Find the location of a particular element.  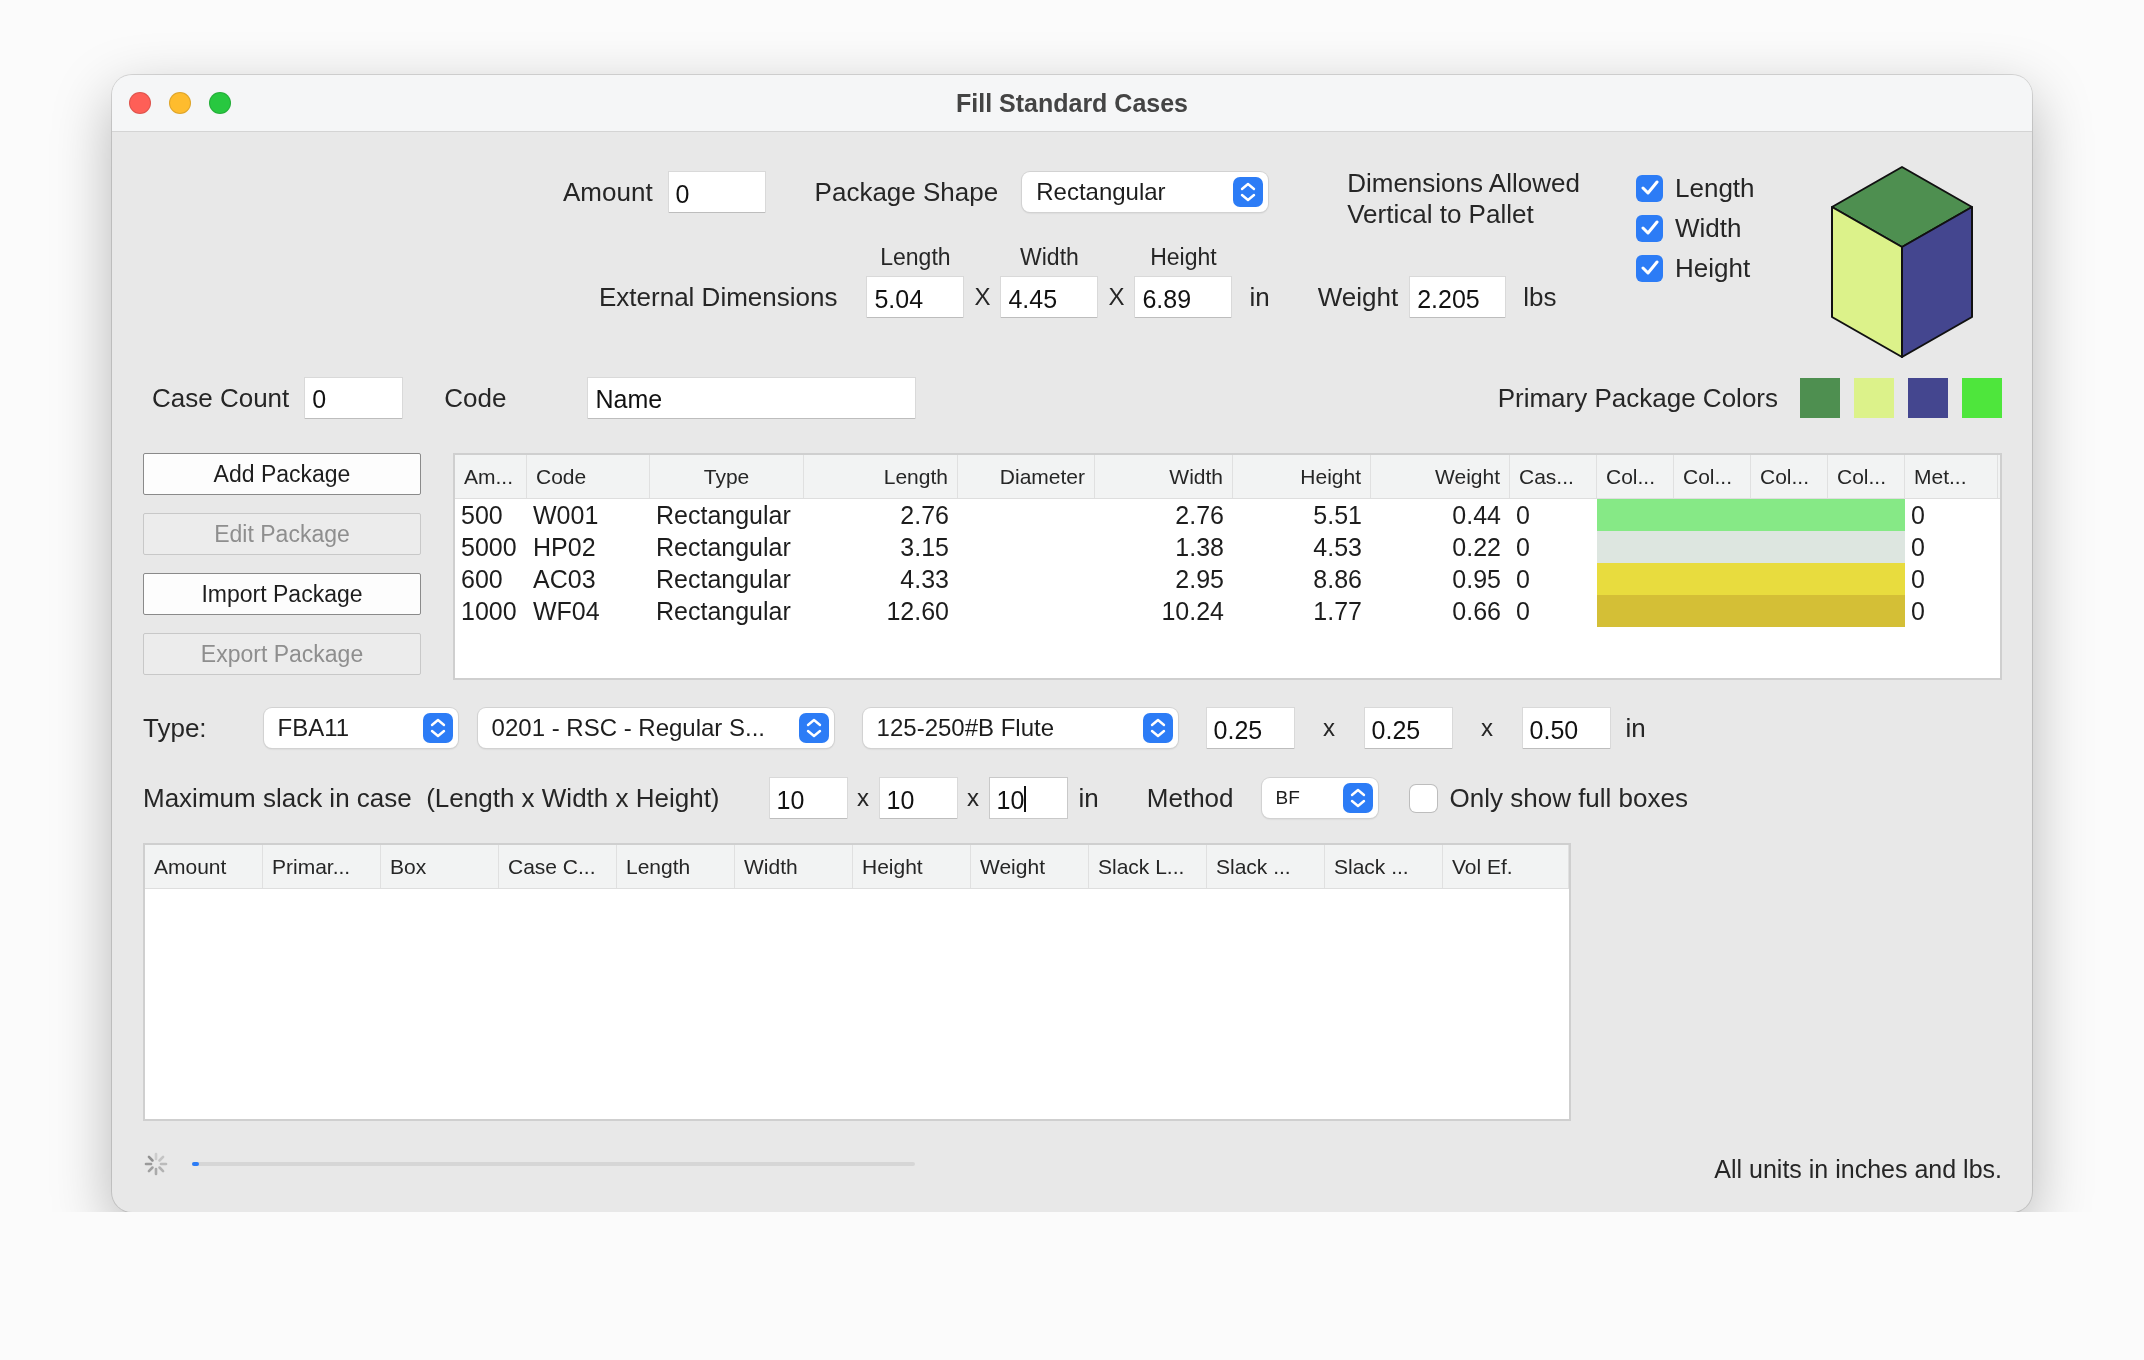

dropdown: FBA11 is located at coordinates (360, 728).